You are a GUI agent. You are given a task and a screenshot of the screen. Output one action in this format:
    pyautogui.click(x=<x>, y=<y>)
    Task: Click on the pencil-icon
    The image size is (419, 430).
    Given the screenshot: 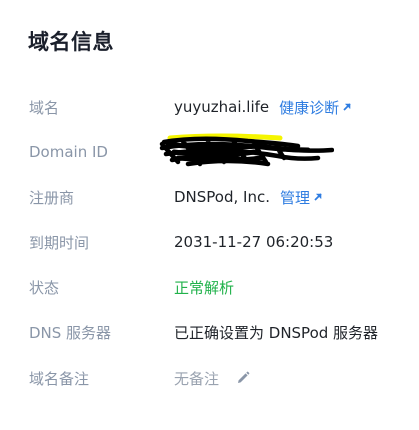 What is the action you would take?
    pyautogui.click(x=243, y=378)
    